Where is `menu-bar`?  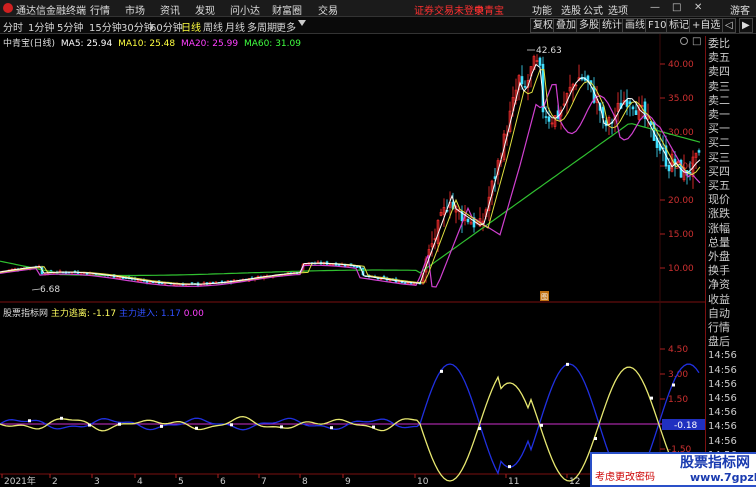 menu-bar is located at coordinates (378, 8).